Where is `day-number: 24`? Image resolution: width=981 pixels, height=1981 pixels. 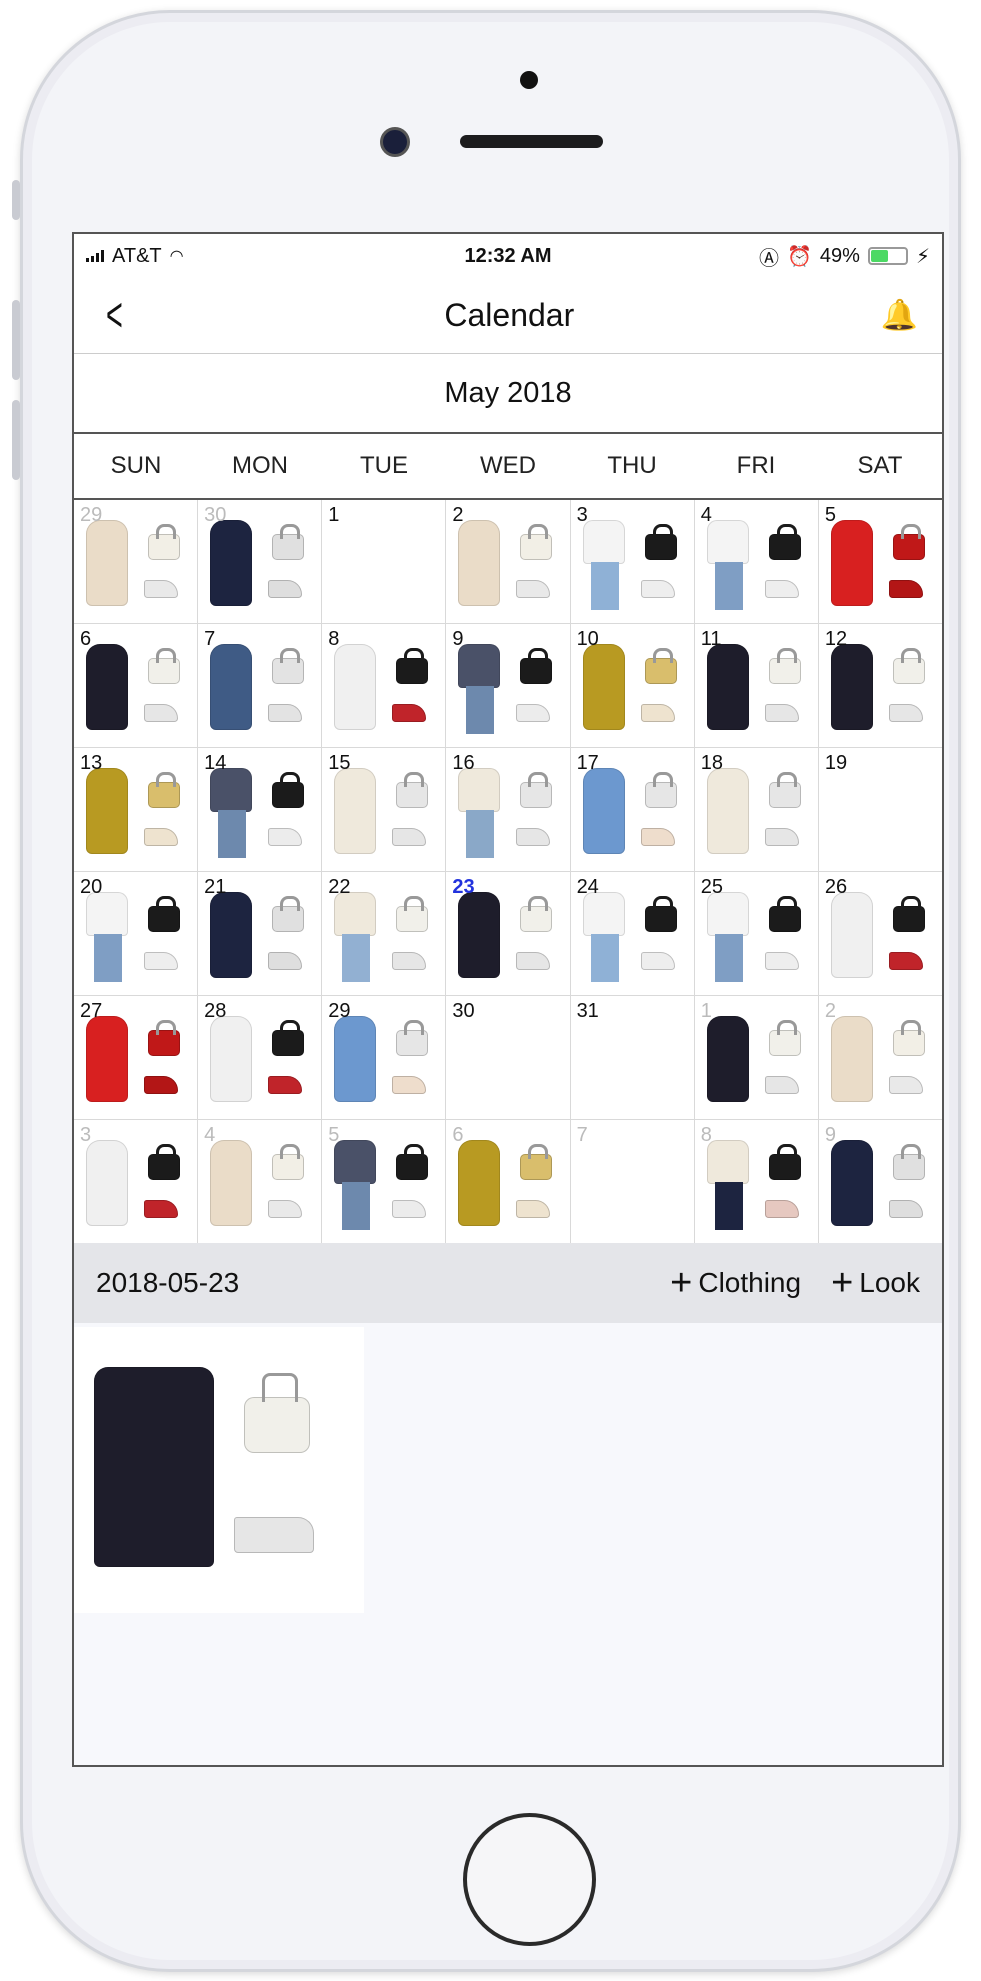
day-number: 24 is located at coordinates (587, 887).